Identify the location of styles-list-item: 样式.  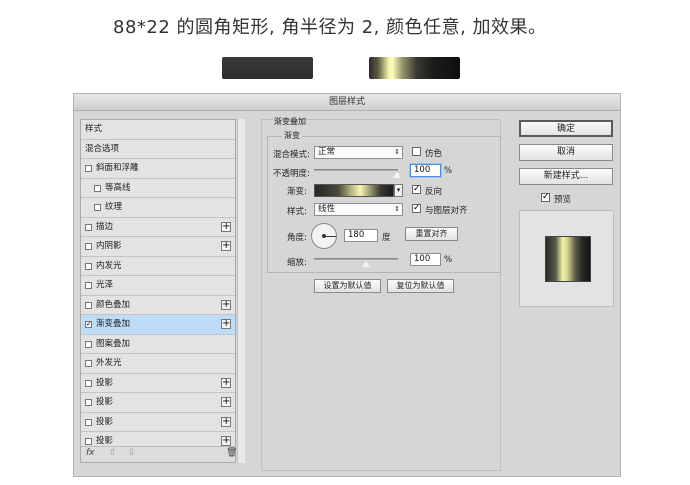
(158, 130).